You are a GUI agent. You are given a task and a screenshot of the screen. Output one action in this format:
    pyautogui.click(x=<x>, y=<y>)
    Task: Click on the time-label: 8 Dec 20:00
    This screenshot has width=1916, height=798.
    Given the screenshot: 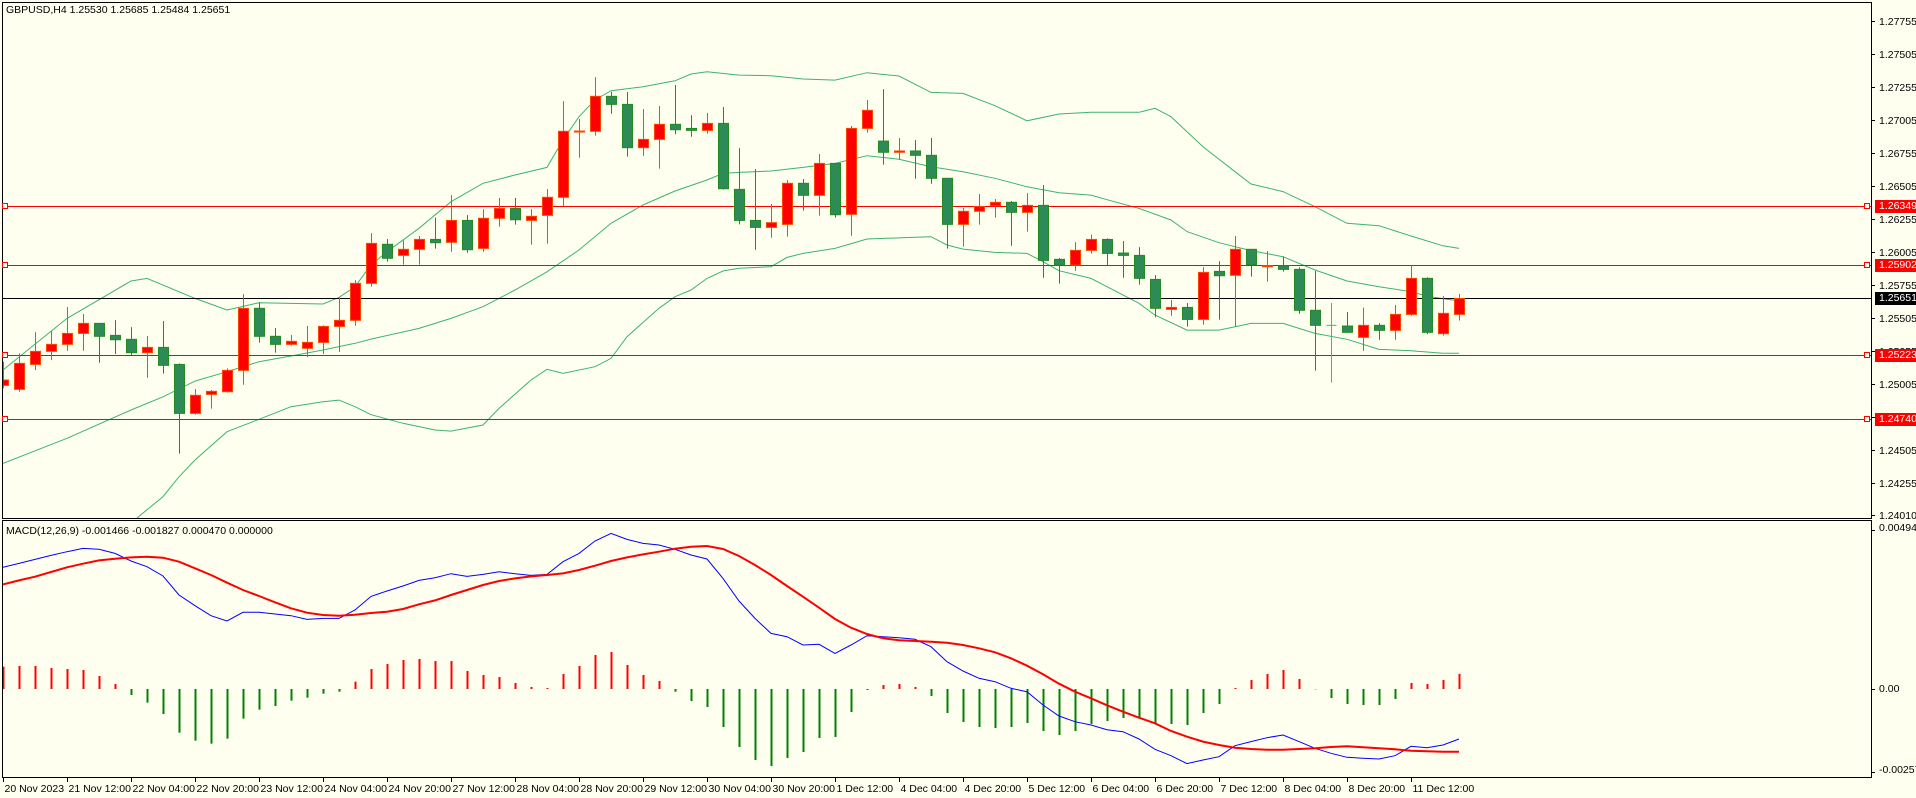 What is the action you would take?
    pyautogui.click(x=1377, y=789)
    